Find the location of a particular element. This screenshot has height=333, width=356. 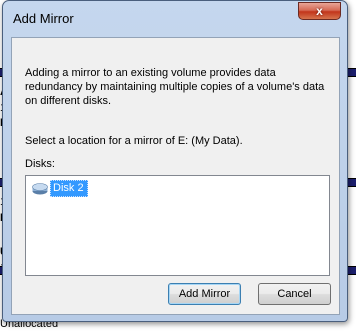

disk-label: Disk 2 is located at coordinates (69, 188).